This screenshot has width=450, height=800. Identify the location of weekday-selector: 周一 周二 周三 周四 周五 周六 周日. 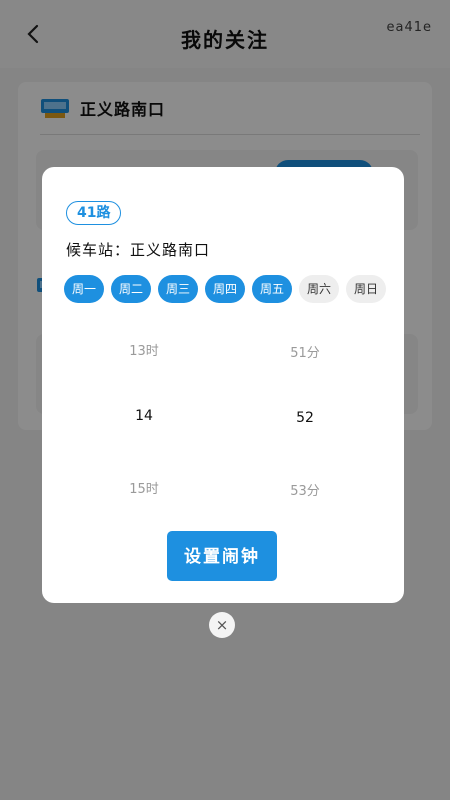
(225, 289).